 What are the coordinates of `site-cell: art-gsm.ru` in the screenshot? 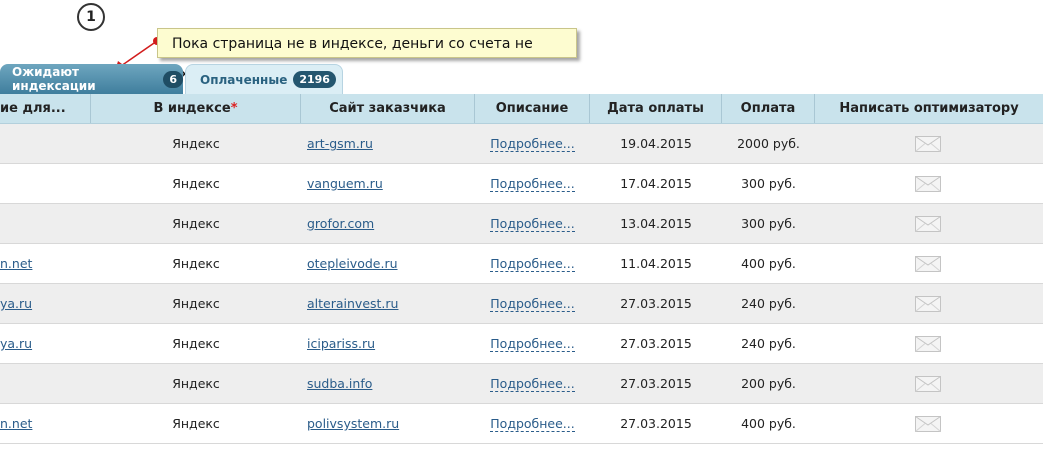 It's located at (391, 143).